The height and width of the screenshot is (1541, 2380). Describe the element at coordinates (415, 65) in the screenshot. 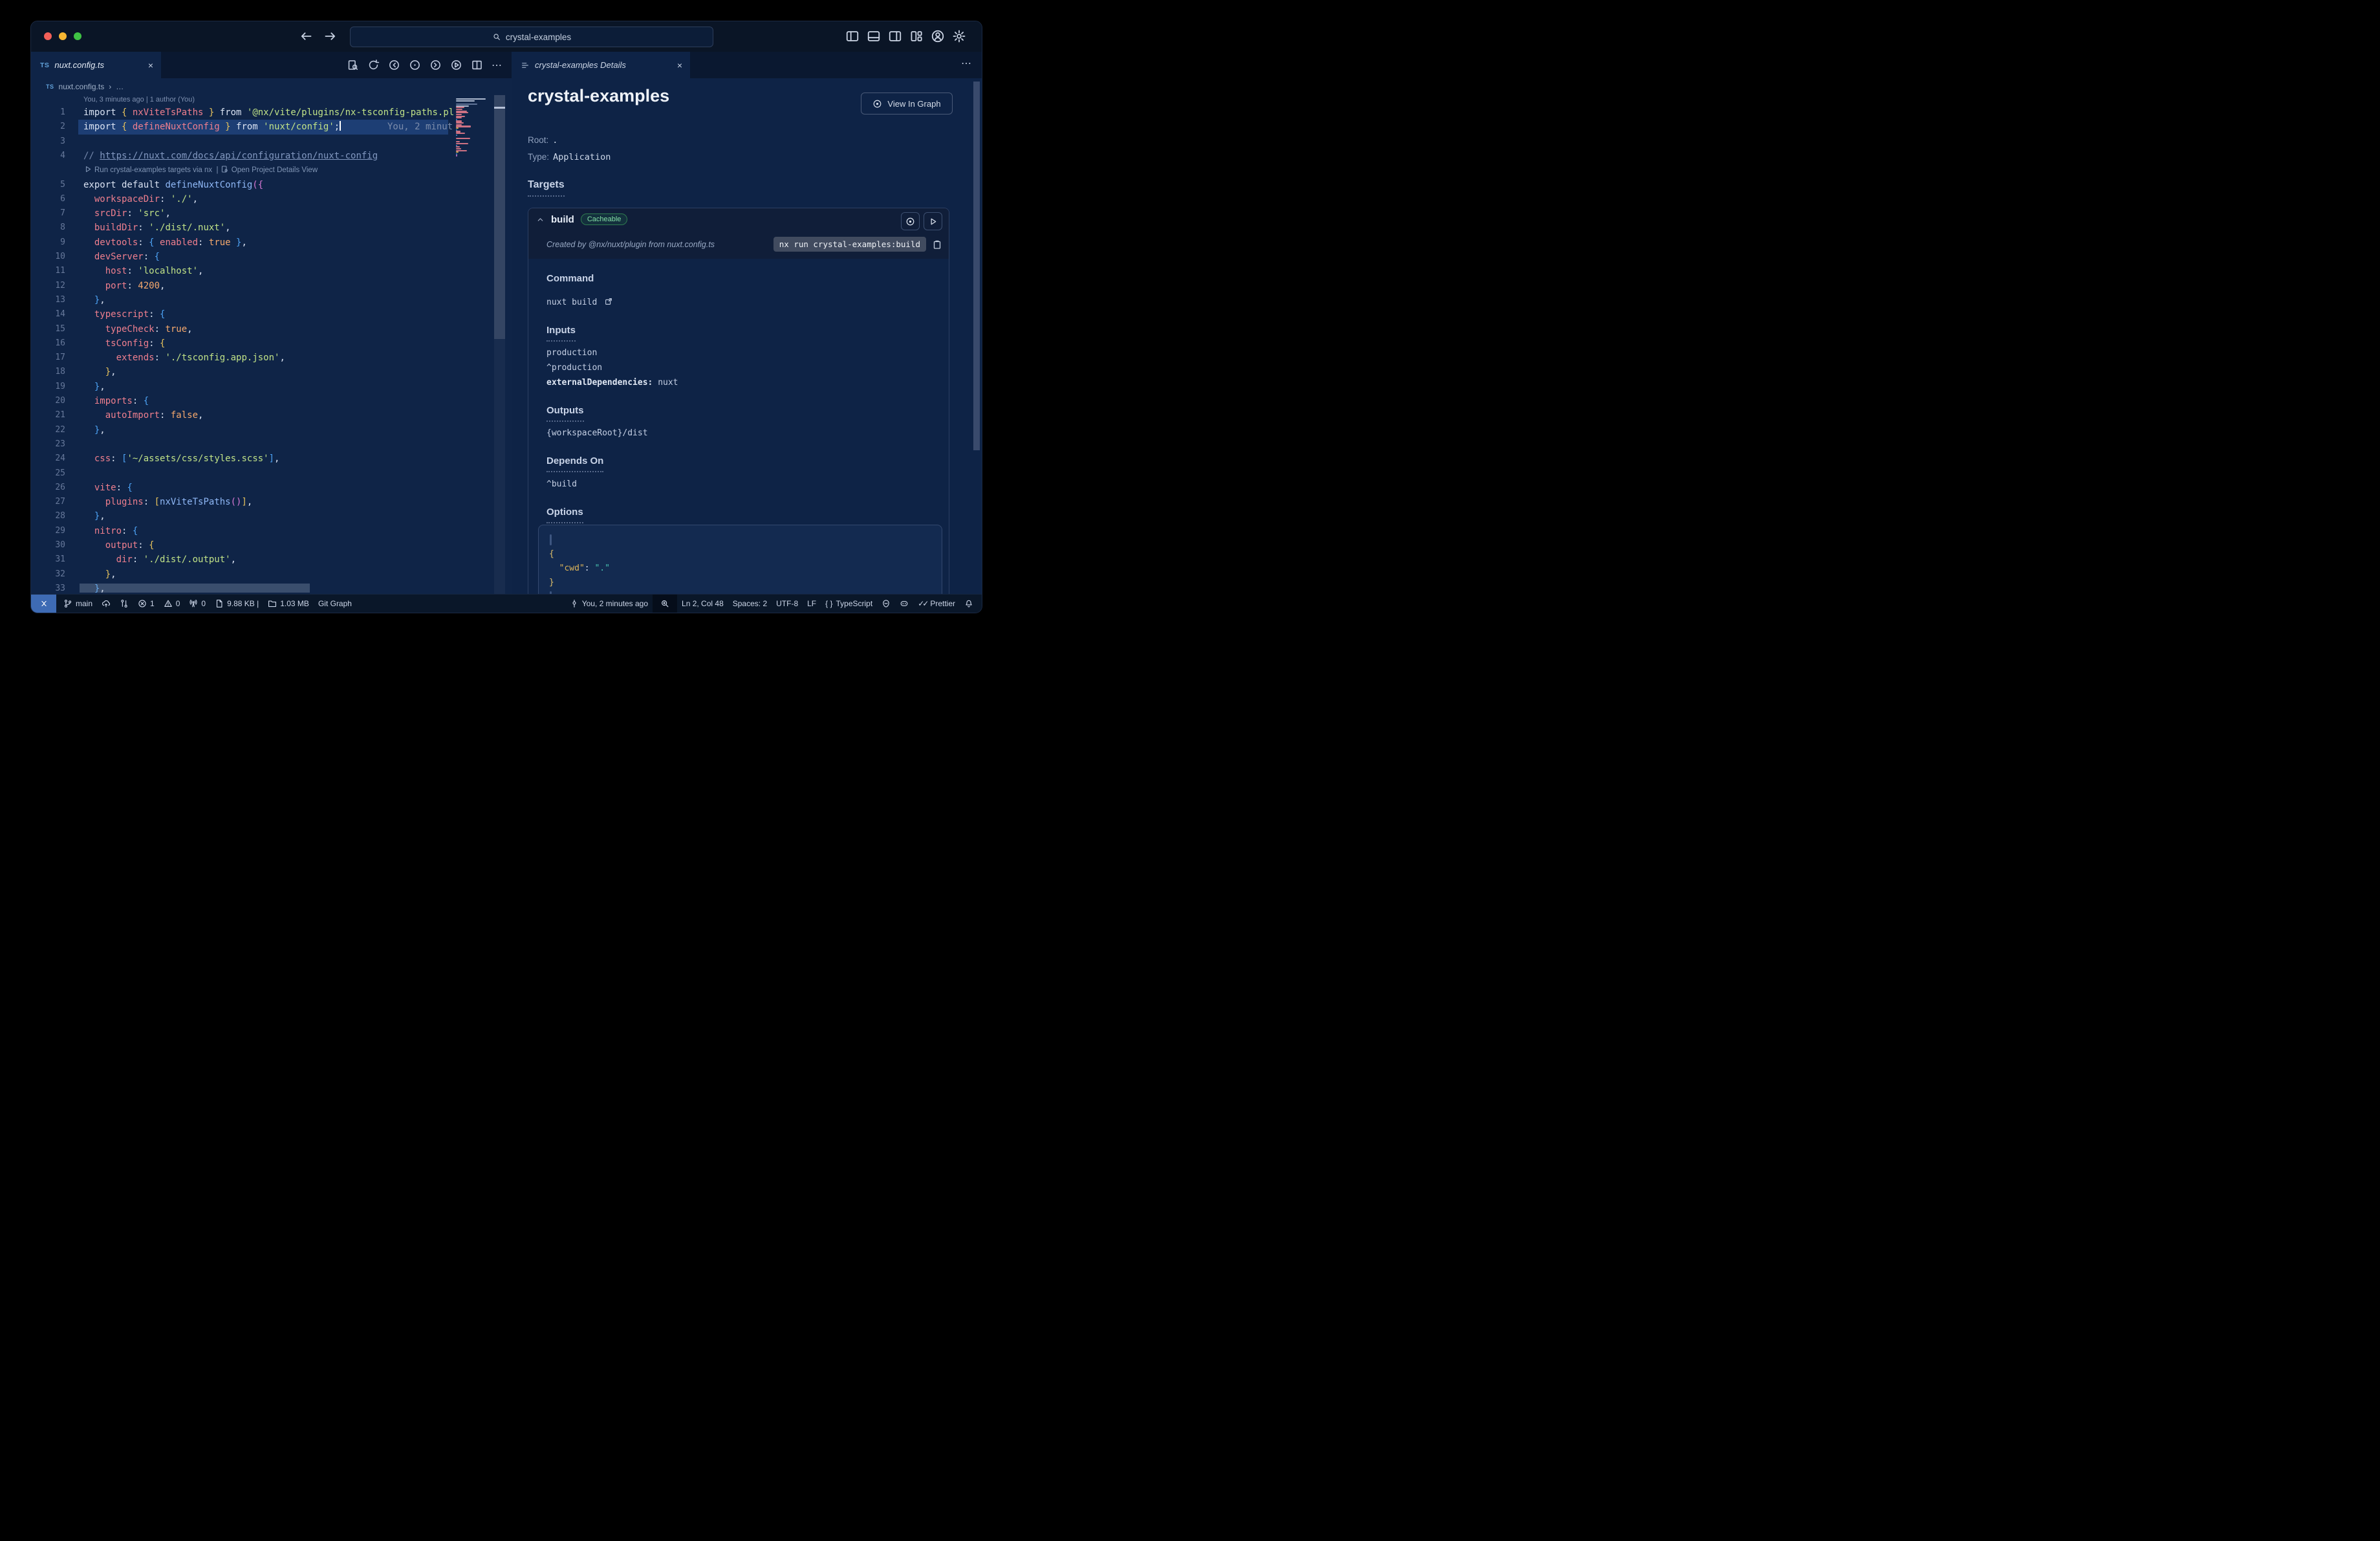

I see `nav-location-circle-icon` at that location.